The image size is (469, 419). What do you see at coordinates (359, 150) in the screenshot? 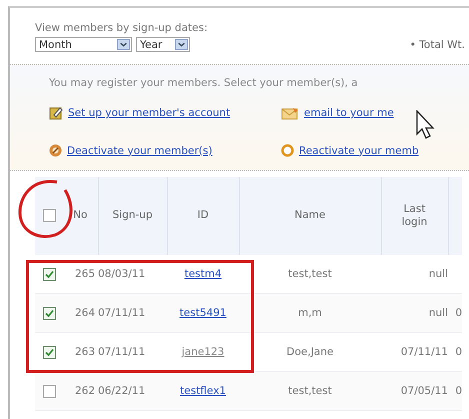
I see `action-link: Reactivate your memb` at bounding box center [359, 150].